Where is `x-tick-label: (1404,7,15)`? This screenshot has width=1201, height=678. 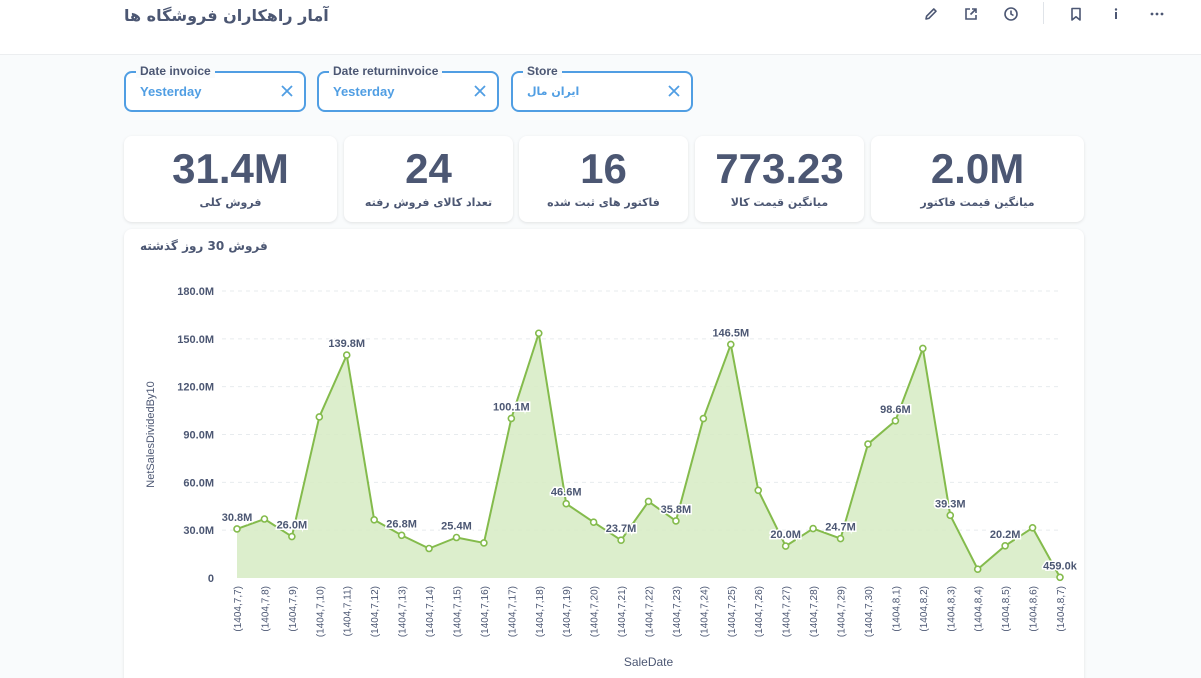 x-tick-label: (1404,7,15) is located at coordinates (457, 611).